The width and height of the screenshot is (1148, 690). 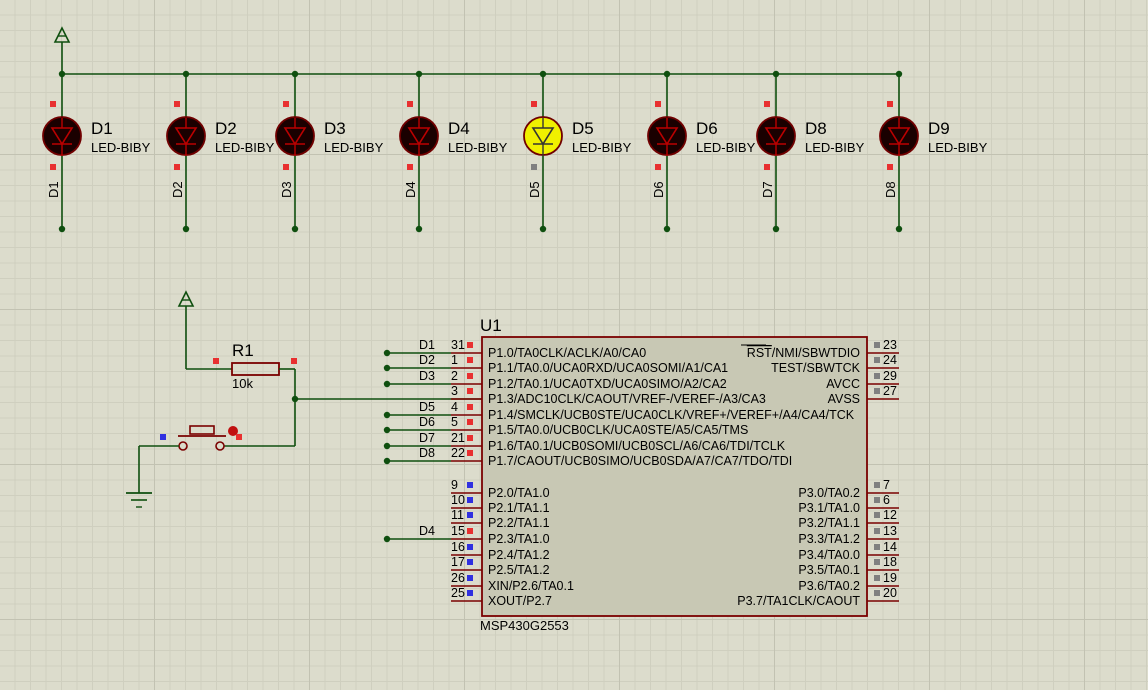 What do you see at coordinates (886, 500) in the screenshot?
I see `ic-pin-number: 6` at bounding box center [886, 500].